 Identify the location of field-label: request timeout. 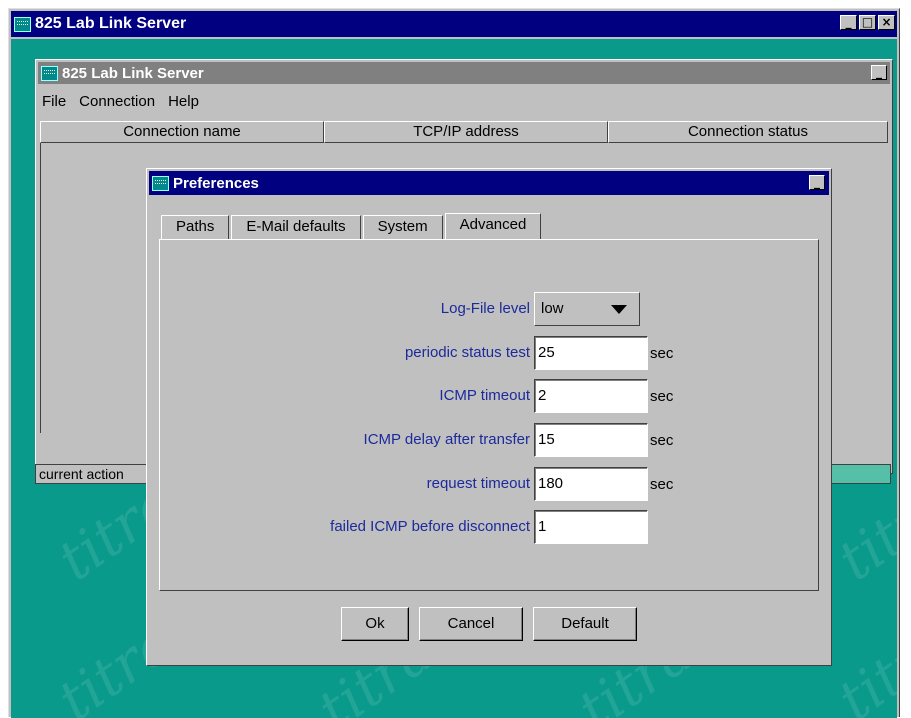
(478, 483).